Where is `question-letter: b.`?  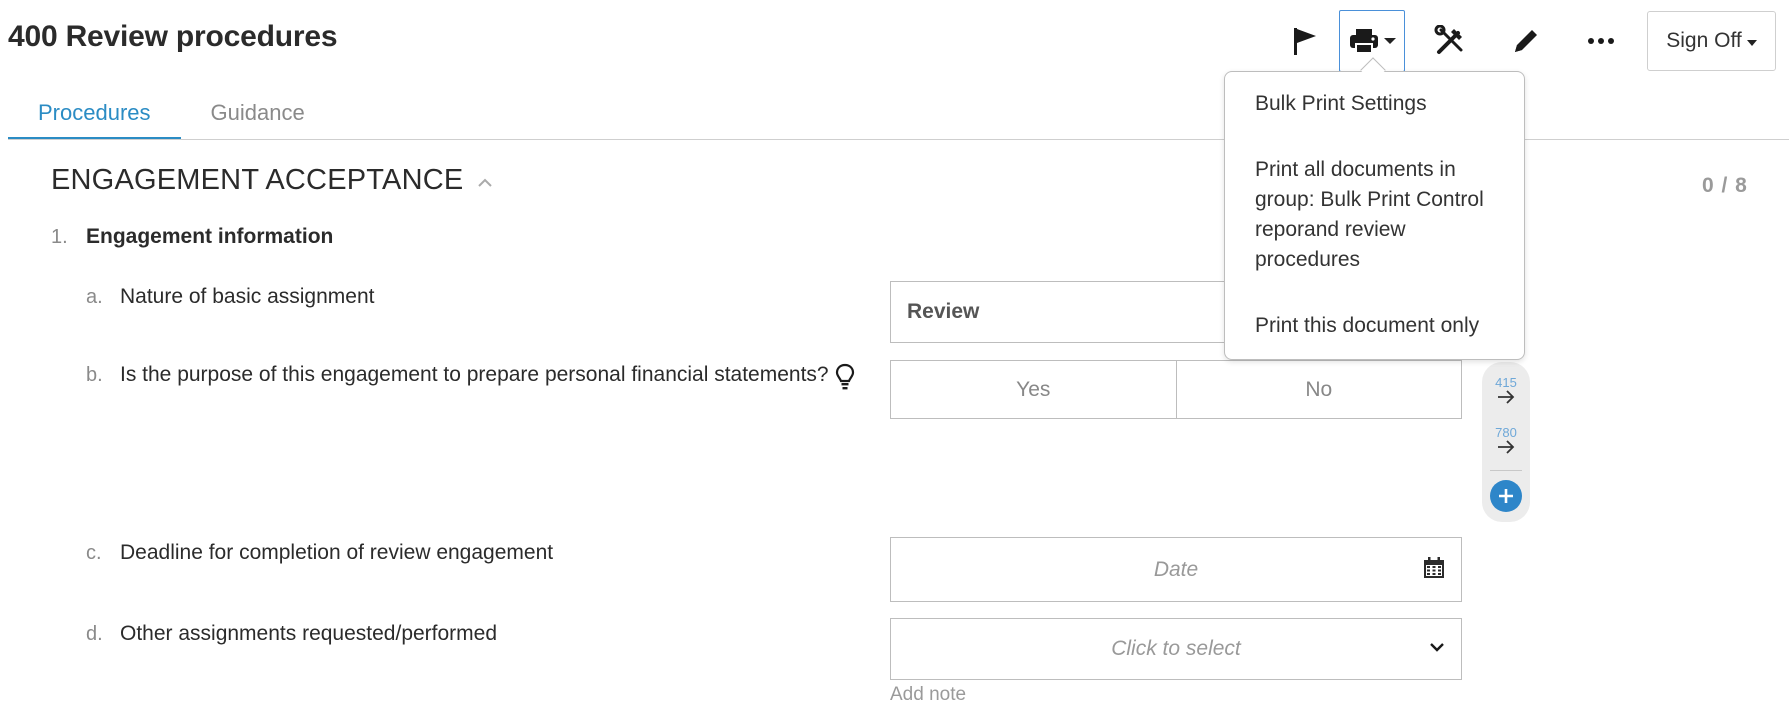 question-letter: b. is located at coordinates (94, 375).